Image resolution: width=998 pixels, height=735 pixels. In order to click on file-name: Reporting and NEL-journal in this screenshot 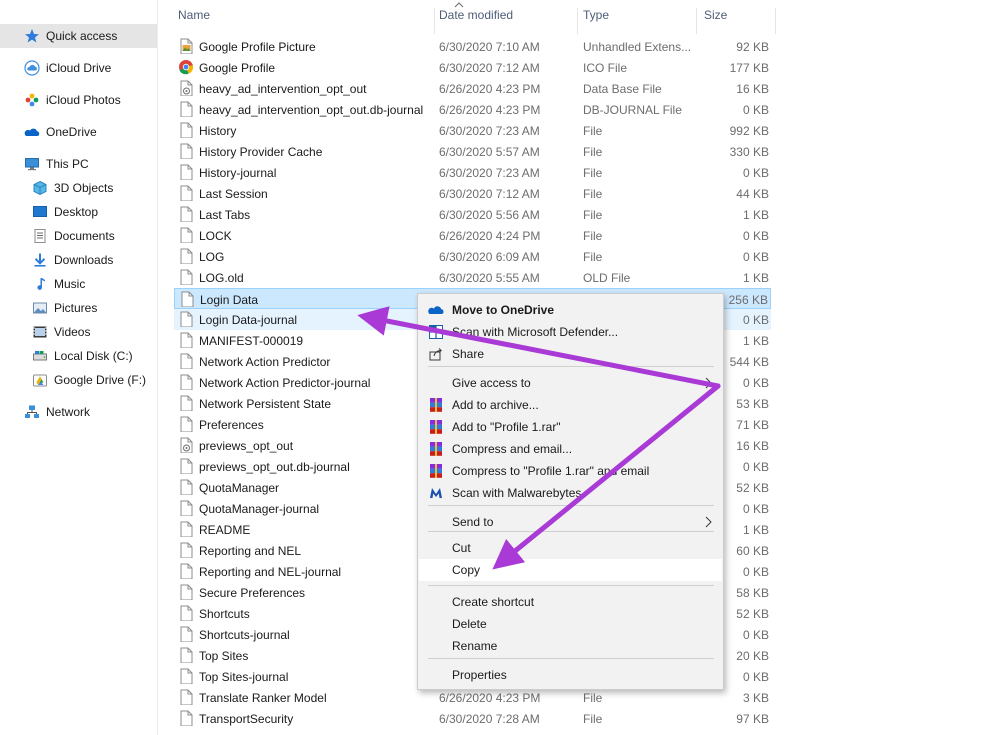, I will do `click(270, 572)`.